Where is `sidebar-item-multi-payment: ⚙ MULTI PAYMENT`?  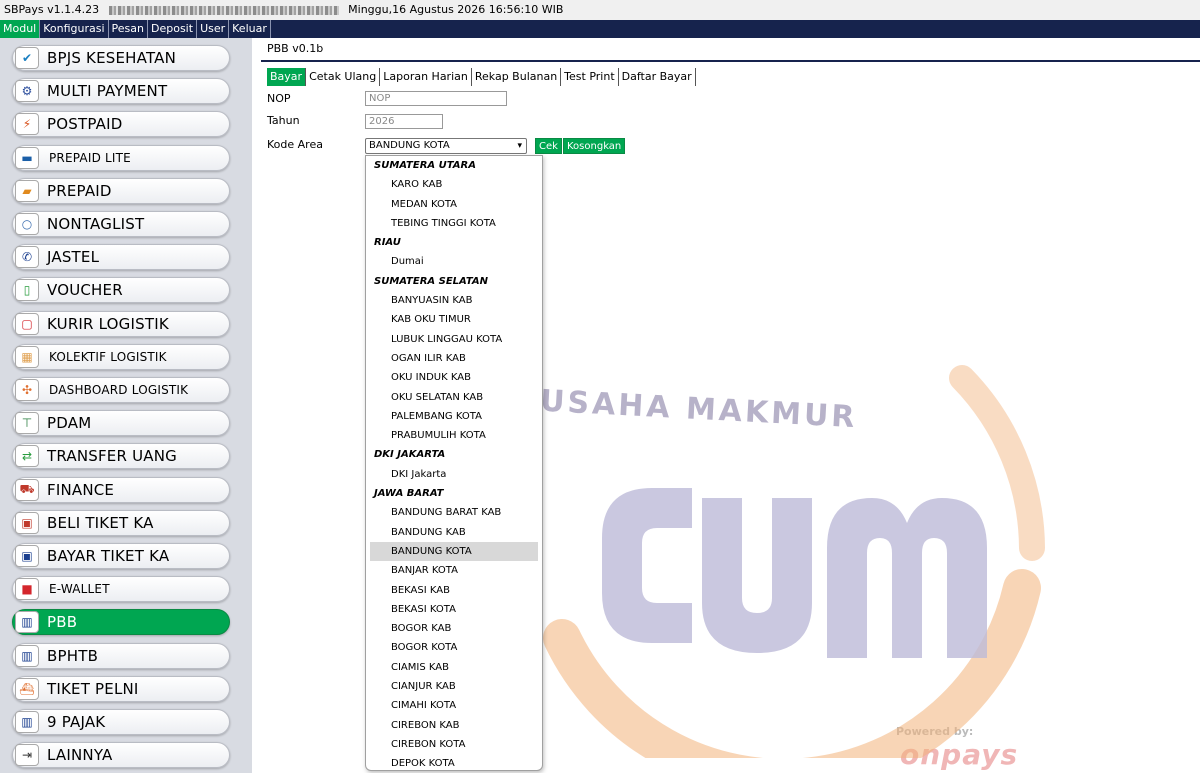 sidebar-item-multi-payment: ⚙ MULTI PAYMENT is located at coordinates (121, 91).